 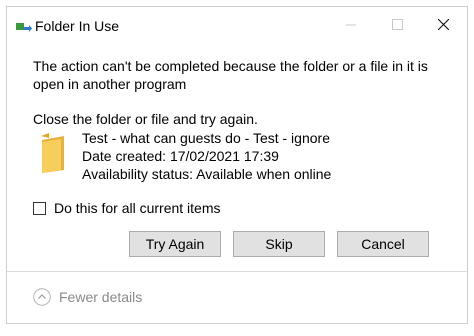 What do you see at coordinates (42, 297) in the screenshot?
I see `chevron-up-icon` at bounding box center [42, 297].